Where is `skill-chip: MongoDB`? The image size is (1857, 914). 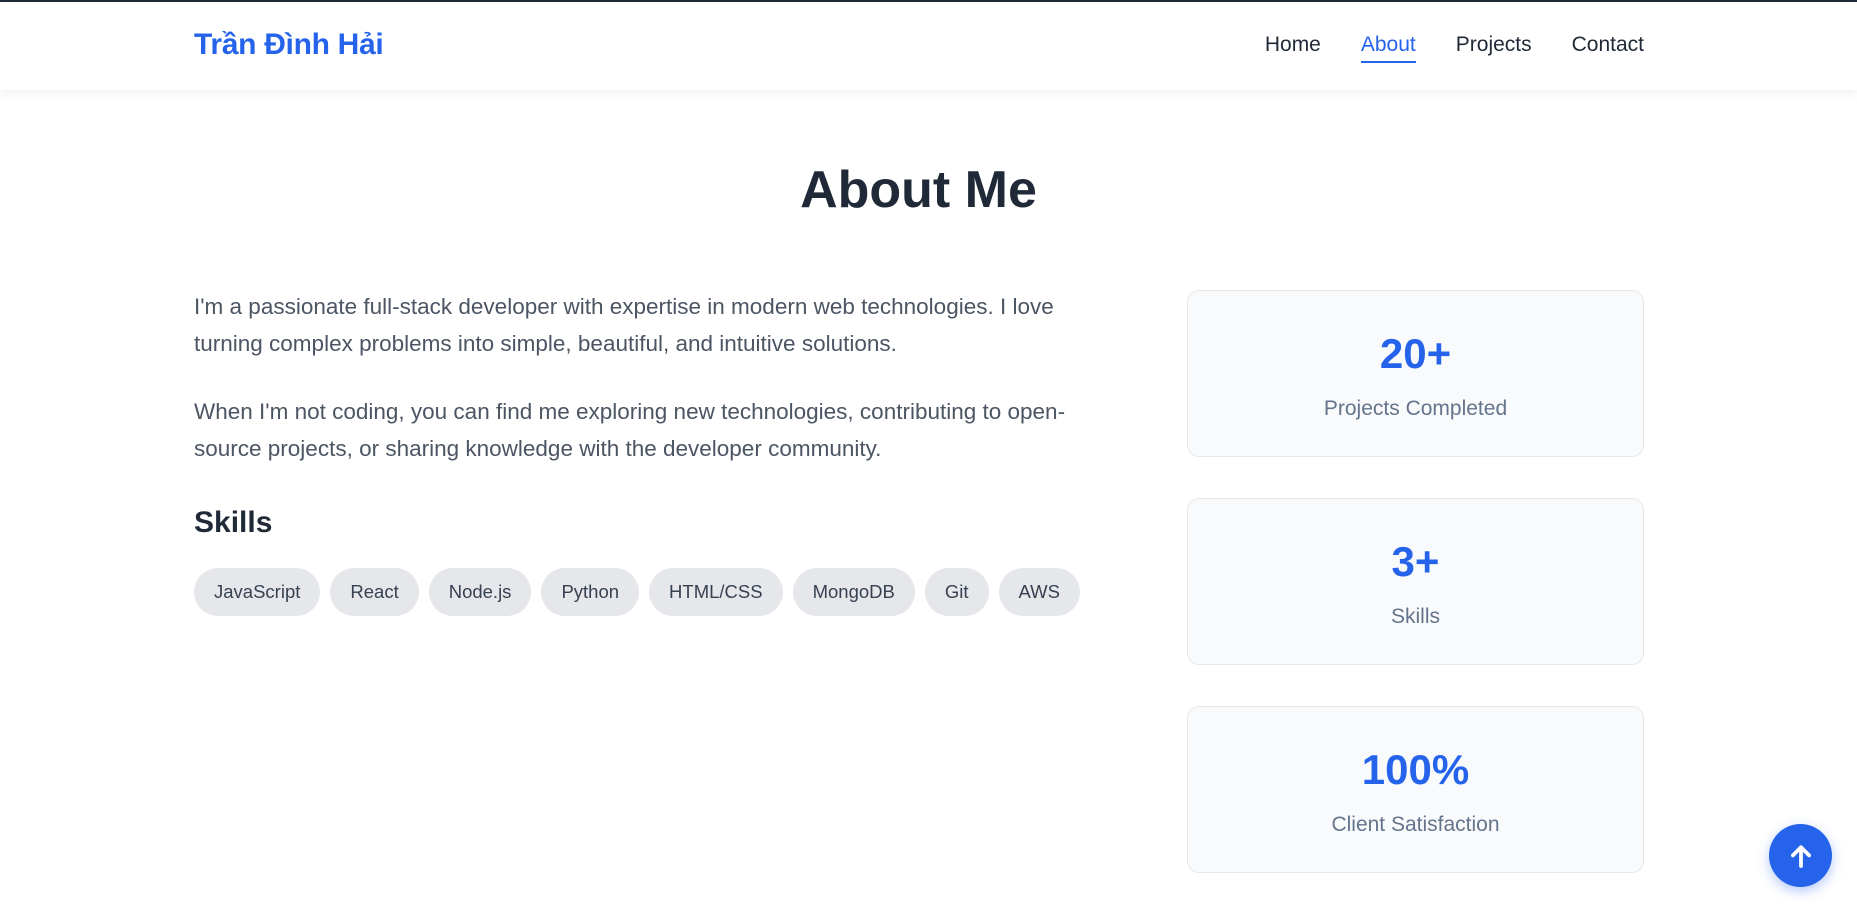
skill-chip: MongoDB is located at coordinates (853, 592).